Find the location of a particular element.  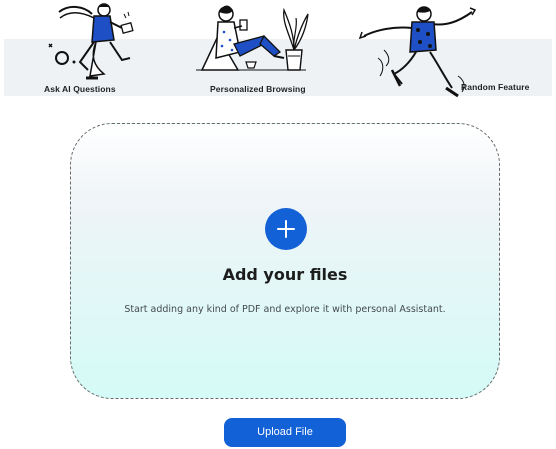

feature-ask-ai: Ask AI Questions is located at coordinates (89, 48).